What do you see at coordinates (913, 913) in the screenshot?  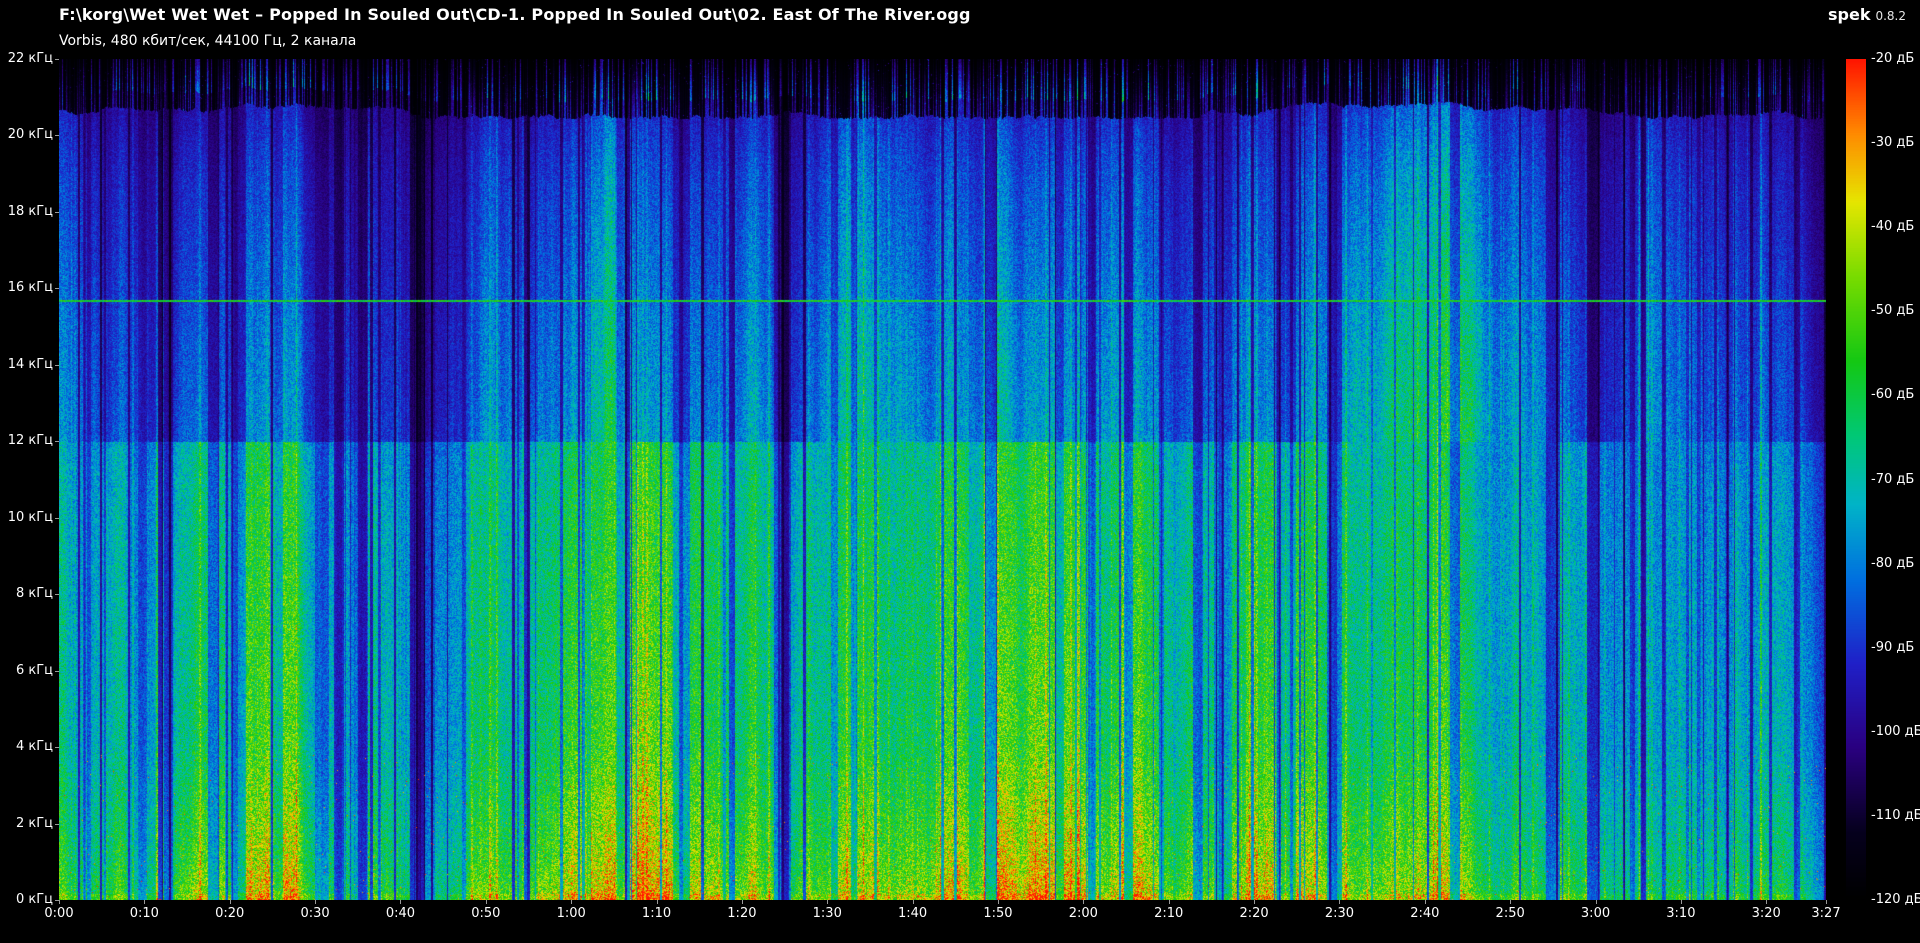 I see `time-tick-label: 1:40` at bounding box center [913, 913].